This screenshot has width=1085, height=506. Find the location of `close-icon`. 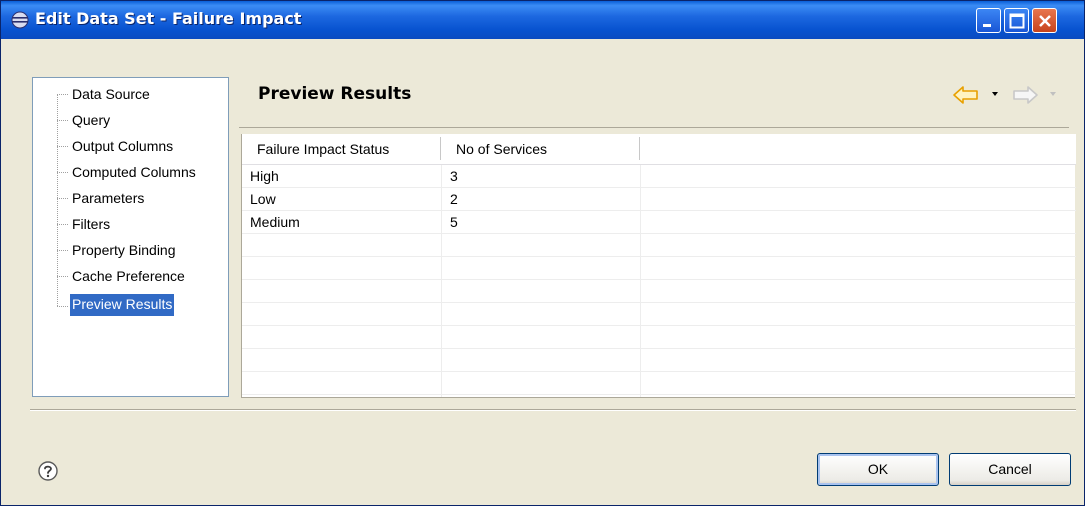

close-icon is located at coordinates (1045, 21).